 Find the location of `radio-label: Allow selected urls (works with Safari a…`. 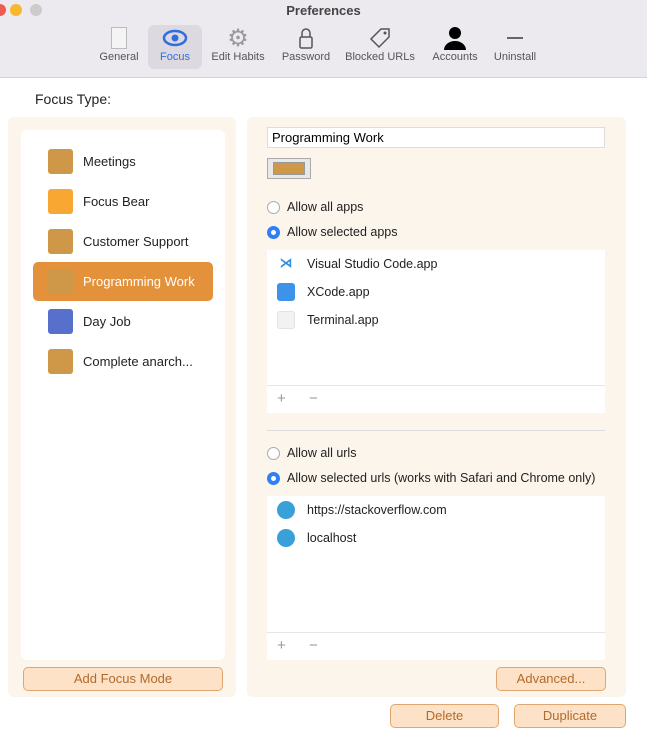

radio-label: Allow selected urls (works with Safari a… is located at coordinates (441, 478).